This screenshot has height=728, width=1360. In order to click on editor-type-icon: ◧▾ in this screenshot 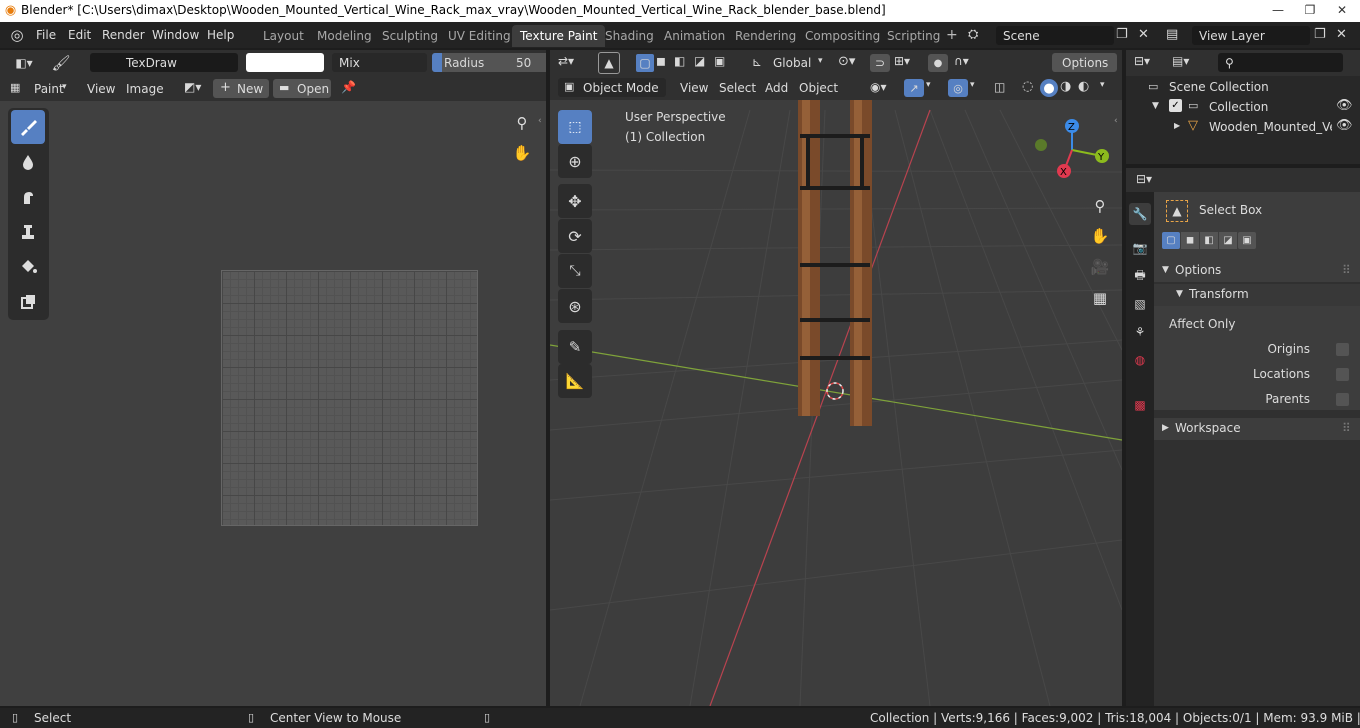, I will do `click(24, 63)`.